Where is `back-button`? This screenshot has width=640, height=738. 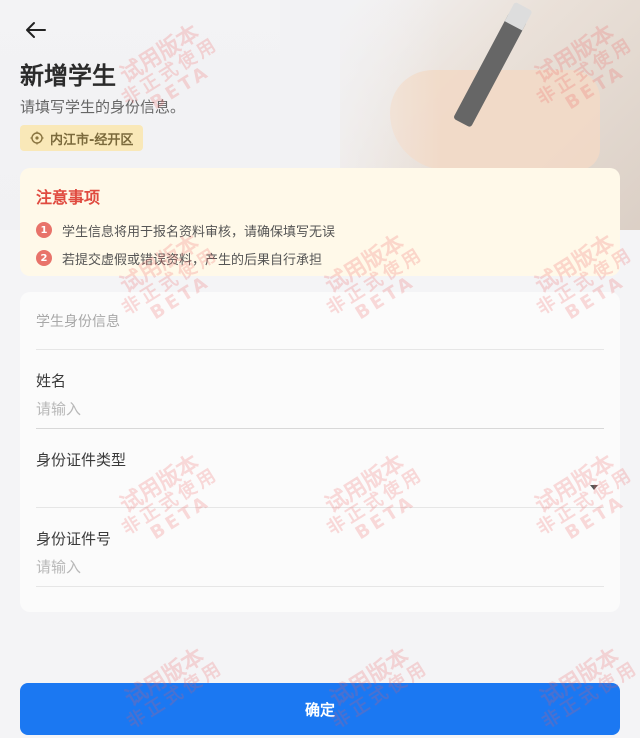
back-button is located at coordinates (36, 30).